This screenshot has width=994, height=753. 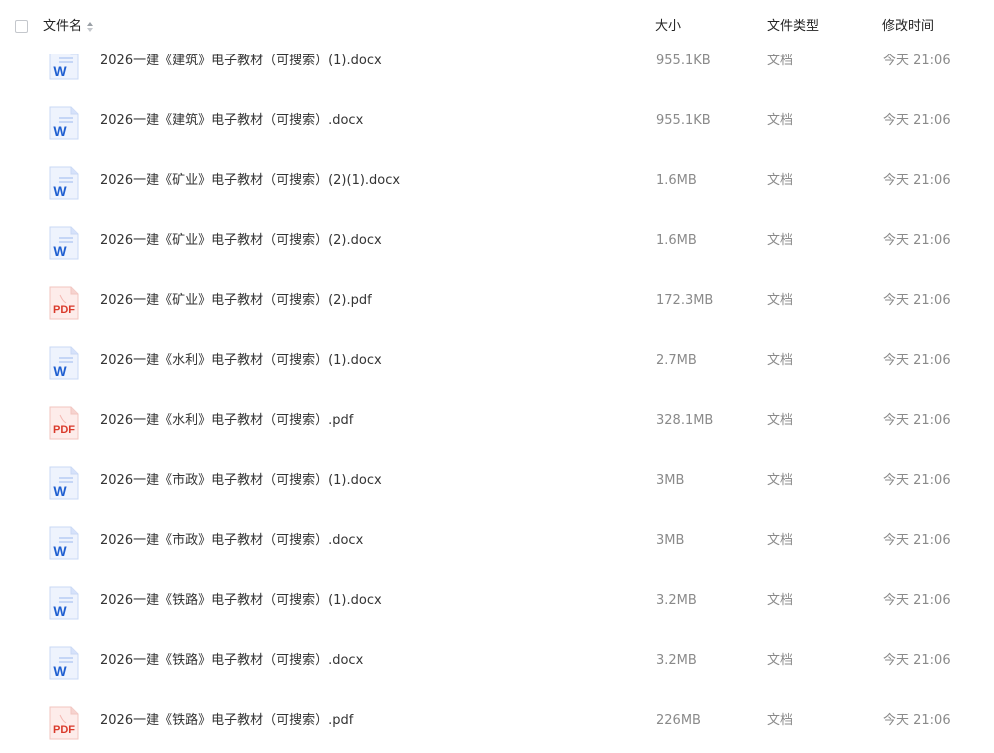 What do you see at coordinates (241, 361) in the screenshot?
I see `file-name: 2026一建《水利》电子教材（可搜索）(1).docx` at bounding box center [241, 361].